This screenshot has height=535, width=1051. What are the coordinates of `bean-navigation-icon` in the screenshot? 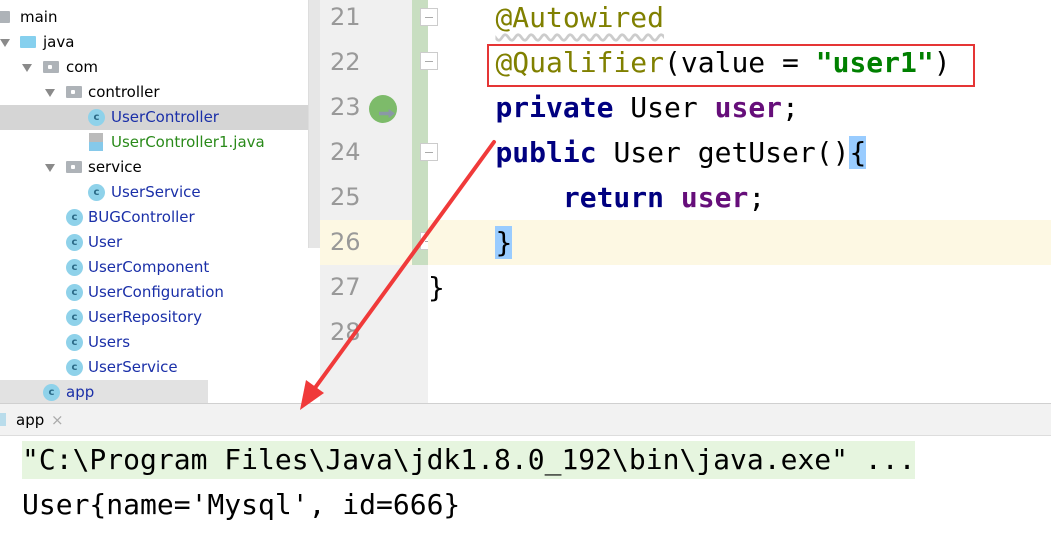 It's located at (383, 109).